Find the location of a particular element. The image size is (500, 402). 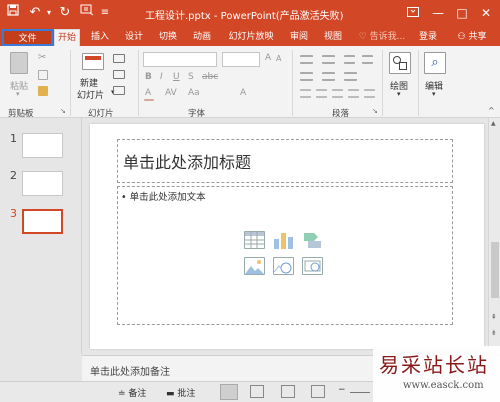

title-placeholder-text: 单击此处添加标题 is located at coordinates (187, 162).